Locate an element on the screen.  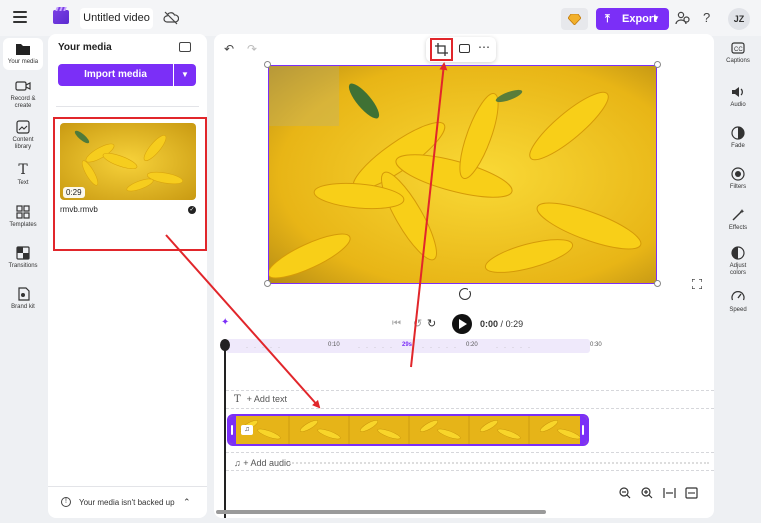
speedometer-icon is located at coordinates (738, 296).